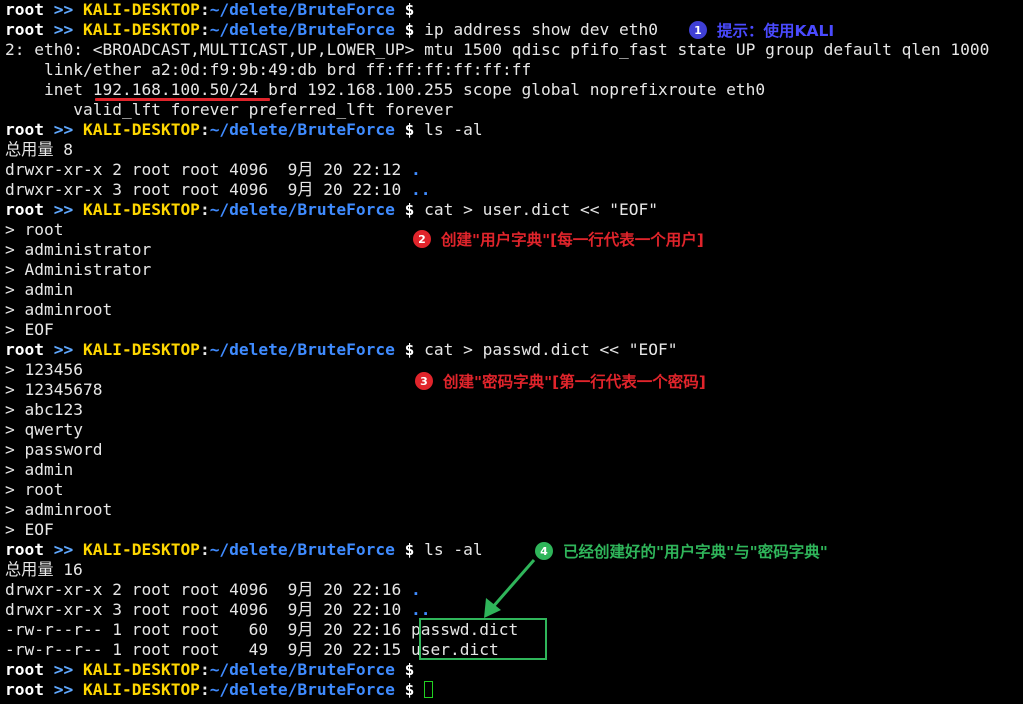 Image resolution: width=1023 pixels, height=704 pixels. Describe the element at coordinates (574, 382) in the screenshot. I see `annotation-text: 创建"密码字典"[第一行代表一个密码]` at that location.